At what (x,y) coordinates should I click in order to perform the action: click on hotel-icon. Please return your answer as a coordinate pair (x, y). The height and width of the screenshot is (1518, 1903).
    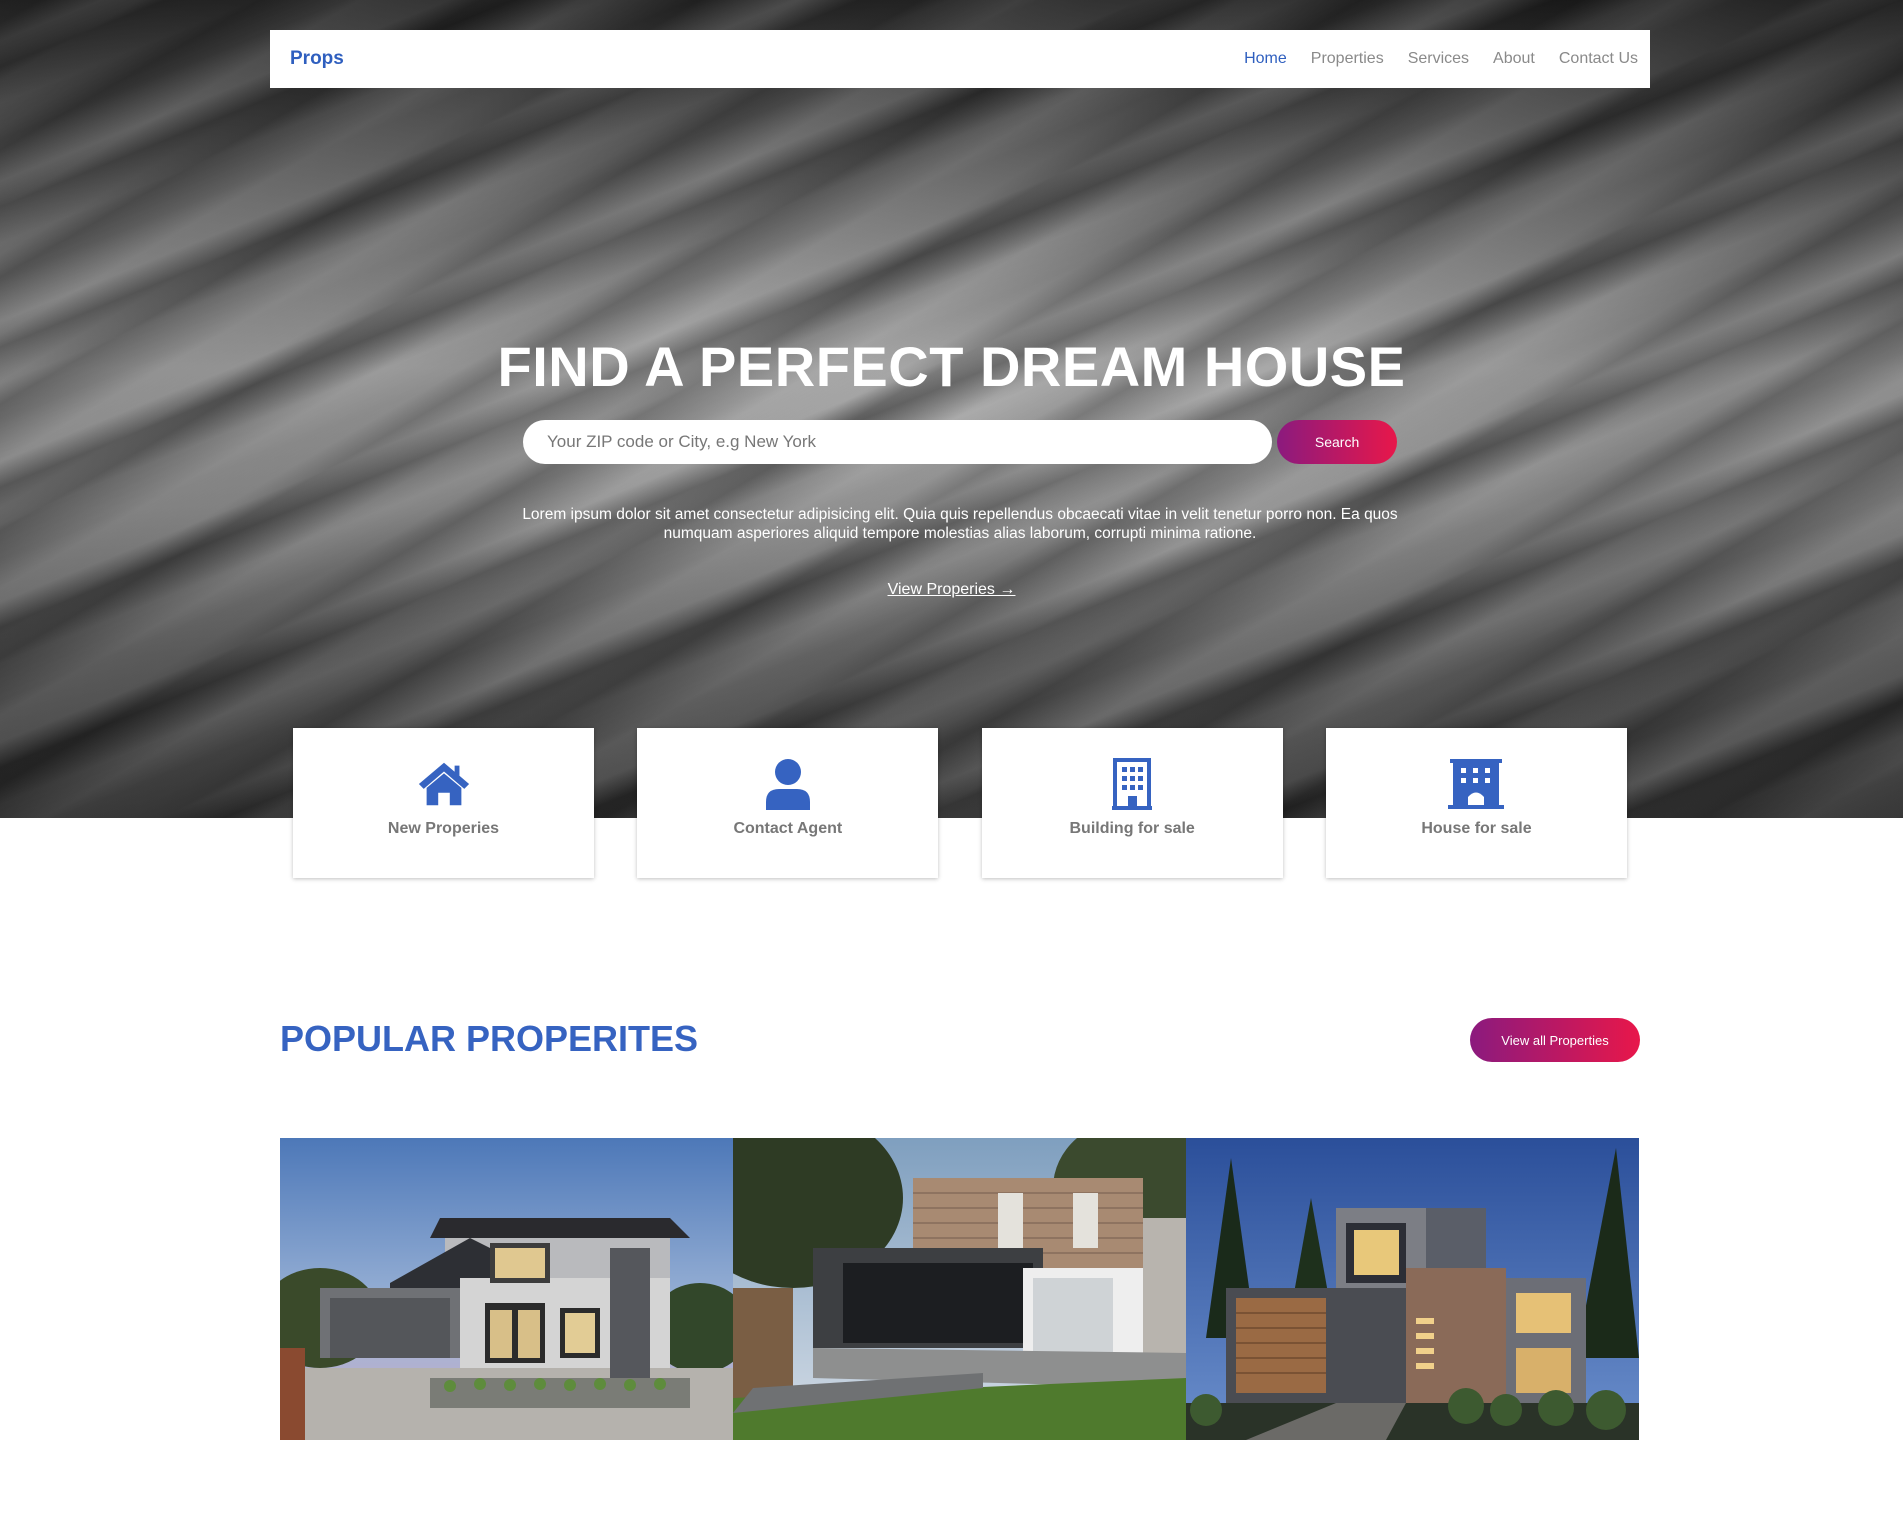
    Looking at the image, I should click on (1476, 784).